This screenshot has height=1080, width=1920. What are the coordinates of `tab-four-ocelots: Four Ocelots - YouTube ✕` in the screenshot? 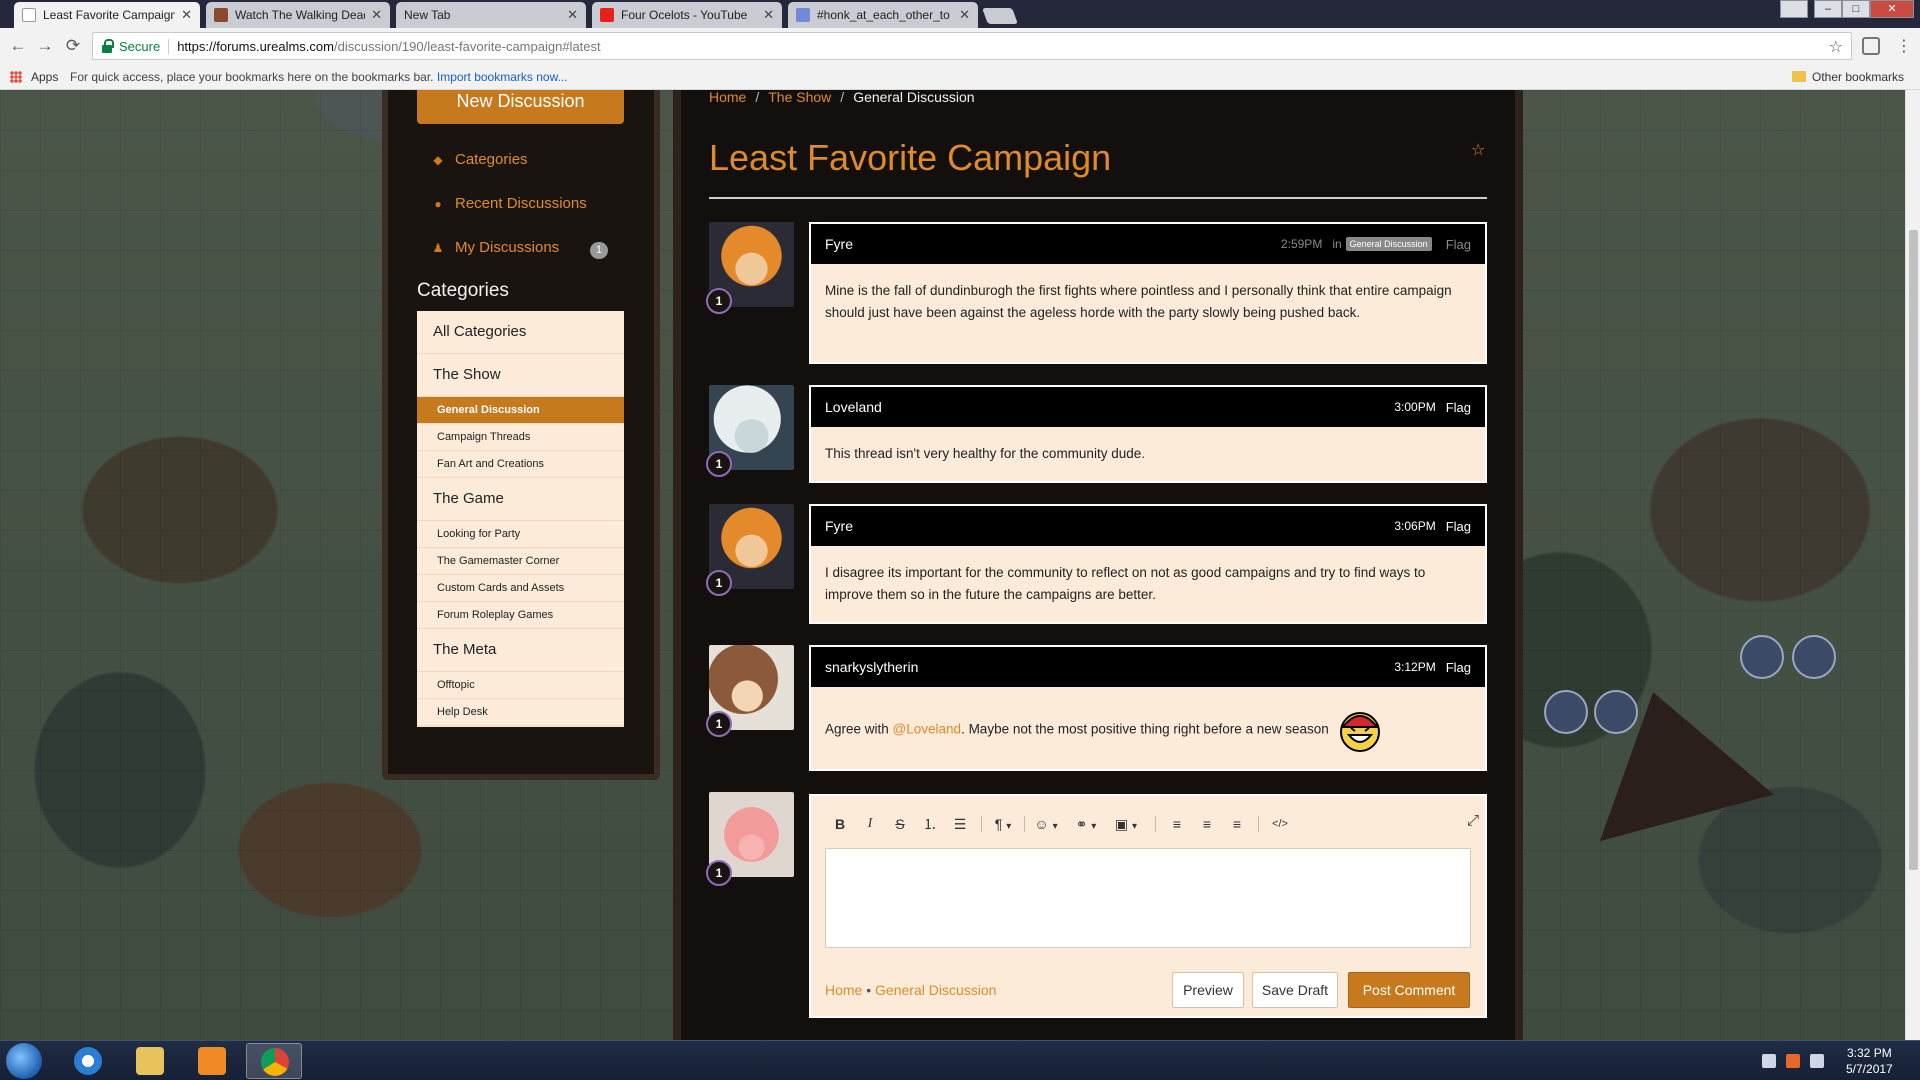 It's located at (687, 15).